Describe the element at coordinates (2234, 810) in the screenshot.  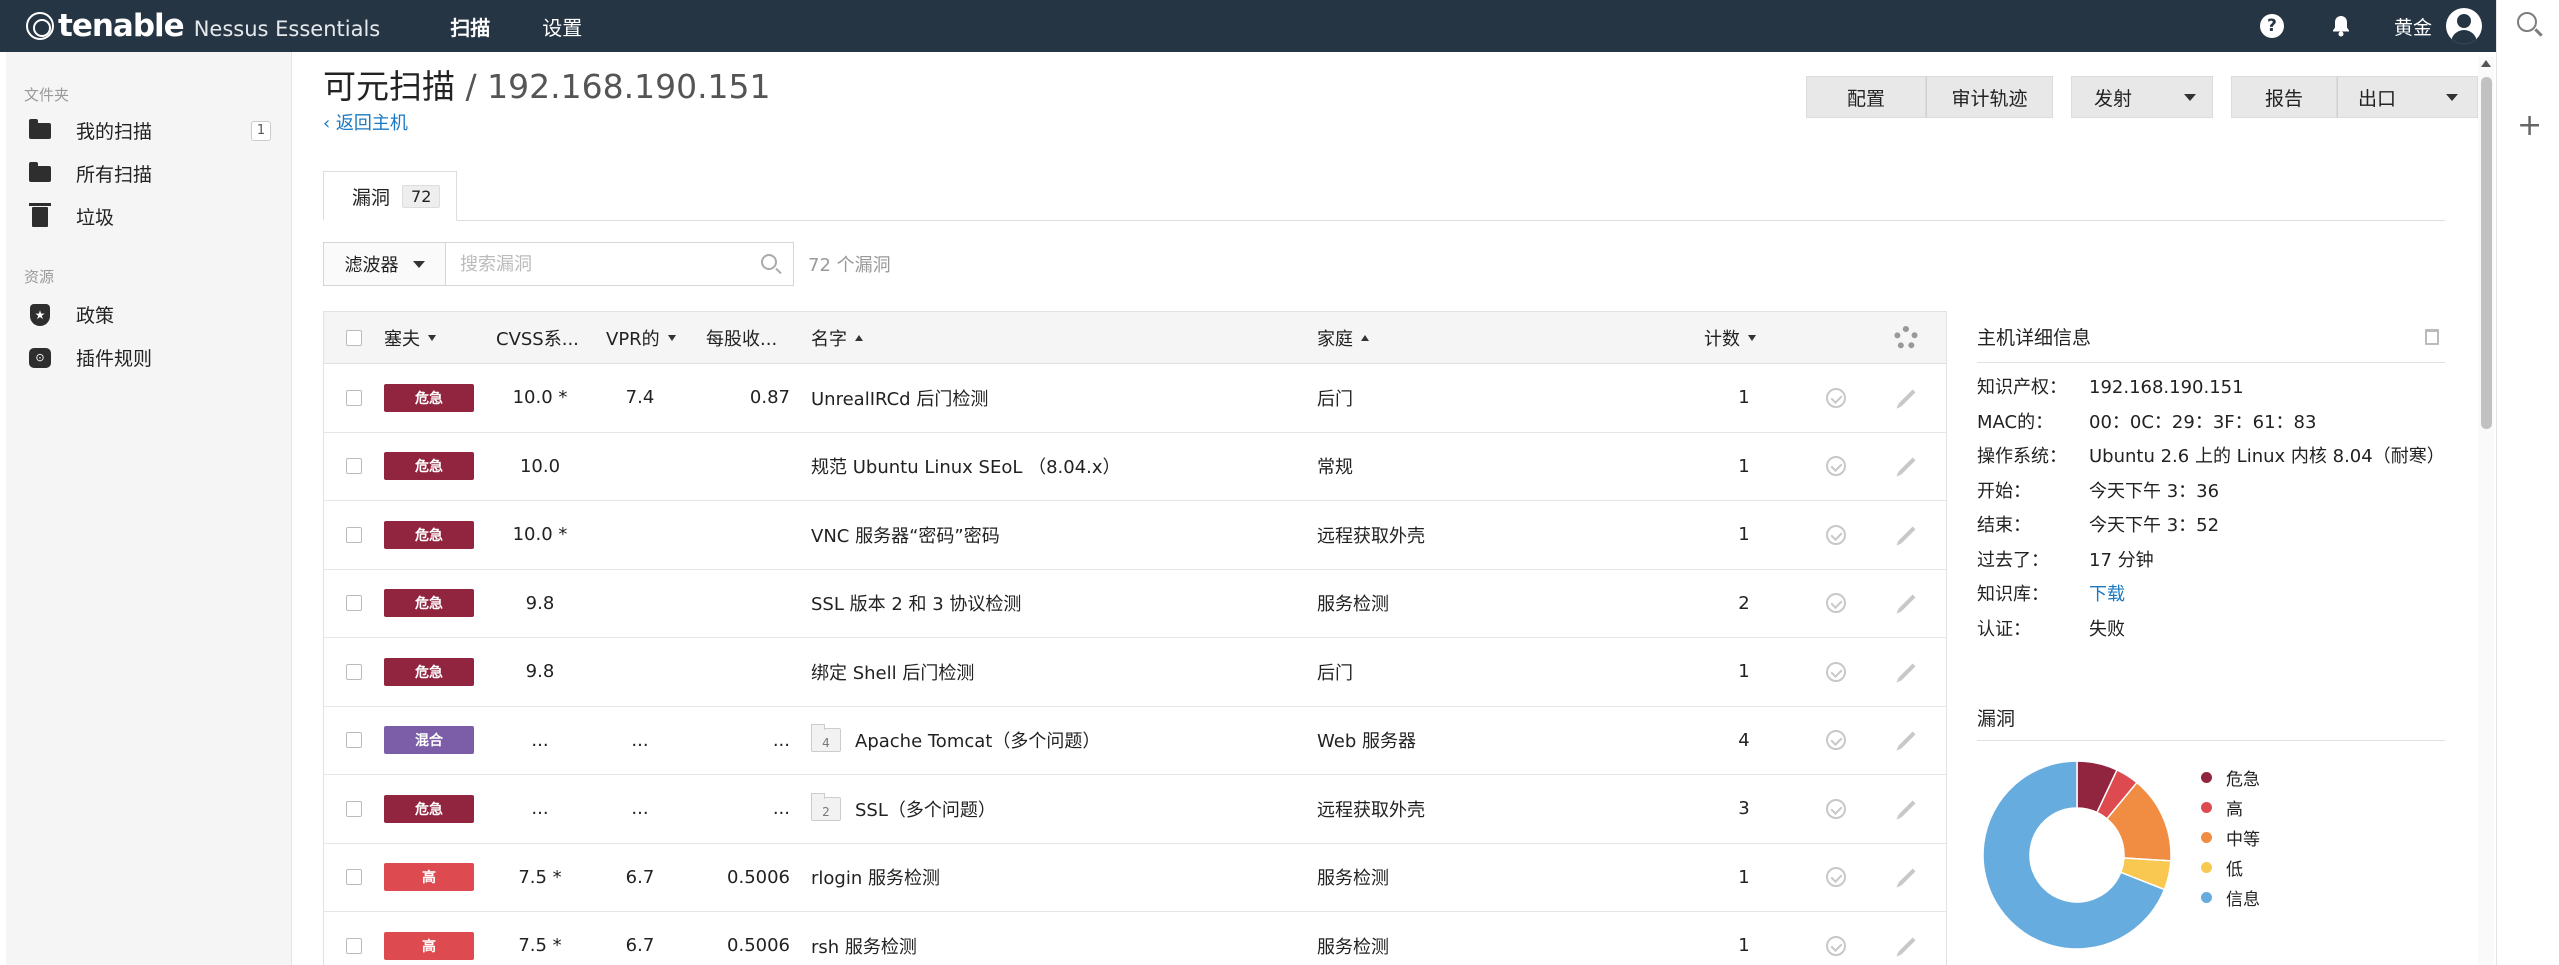
I see `legend-label: 高` at that location.